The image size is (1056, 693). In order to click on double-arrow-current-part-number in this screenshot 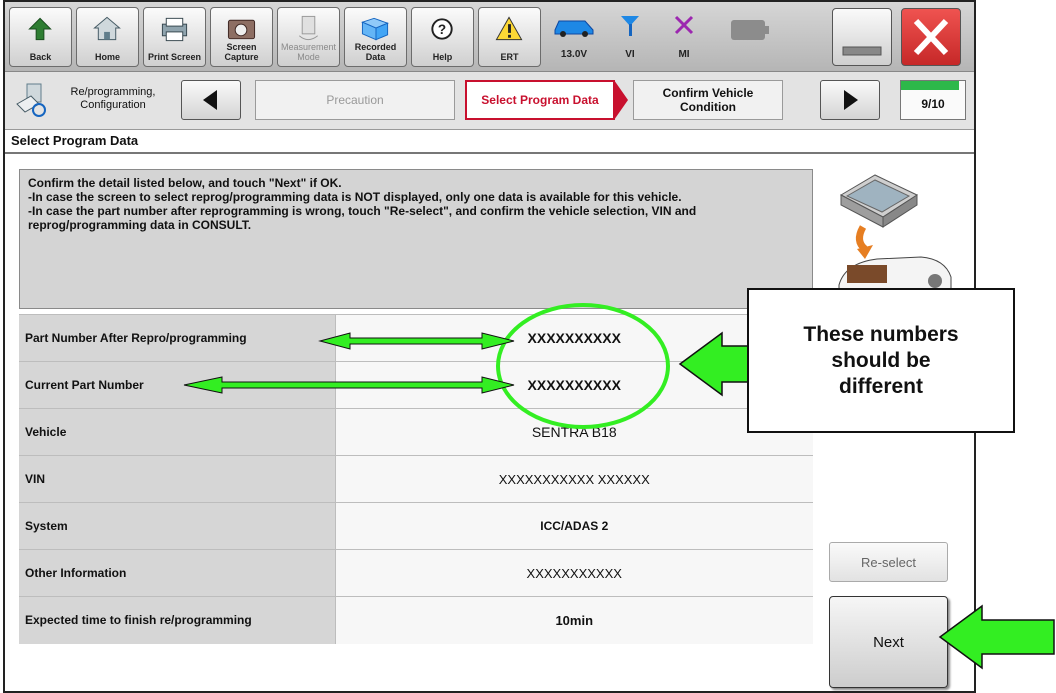, I will do `click(349, 385)`.